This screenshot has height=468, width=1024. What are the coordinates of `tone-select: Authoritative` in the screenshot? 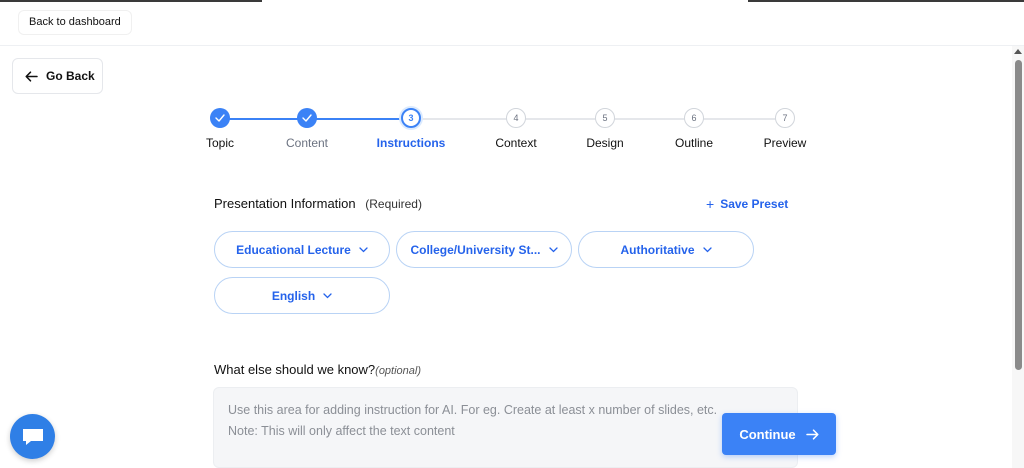 It's located at (666, 249).